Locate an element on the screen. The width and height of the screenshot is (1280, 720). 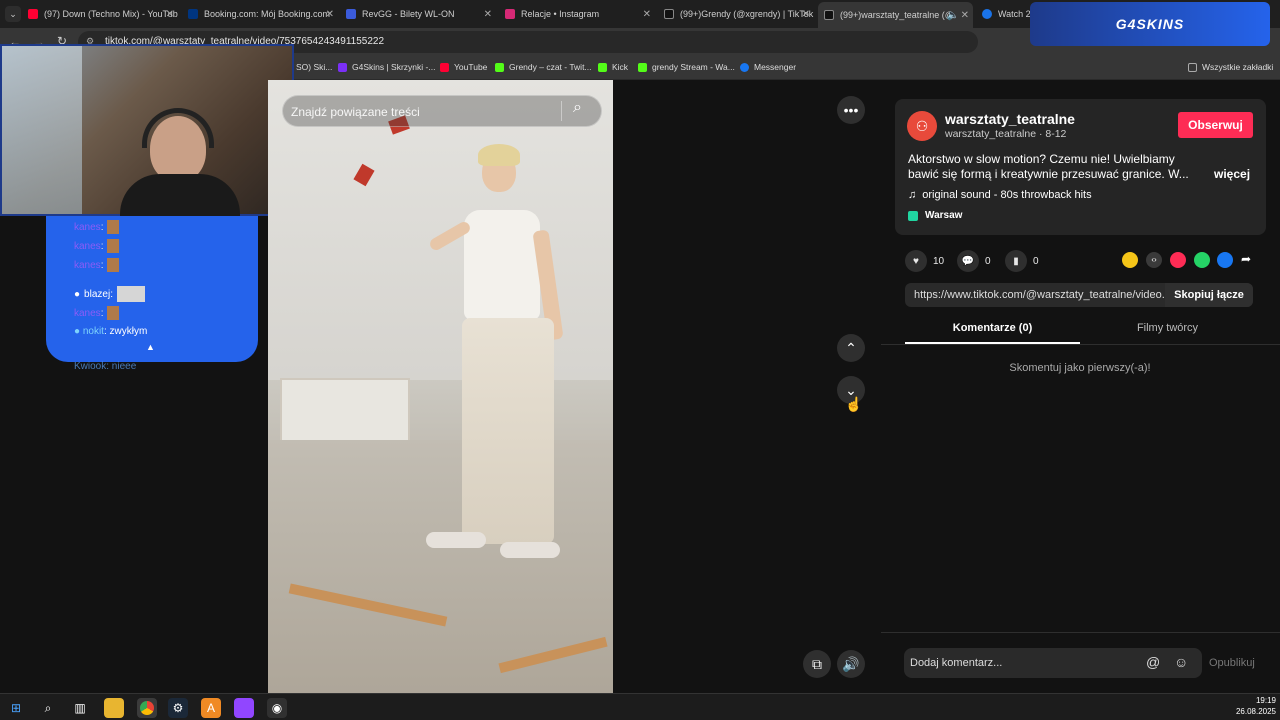
location-label: Warsaw is located at coordinates (944, 215).